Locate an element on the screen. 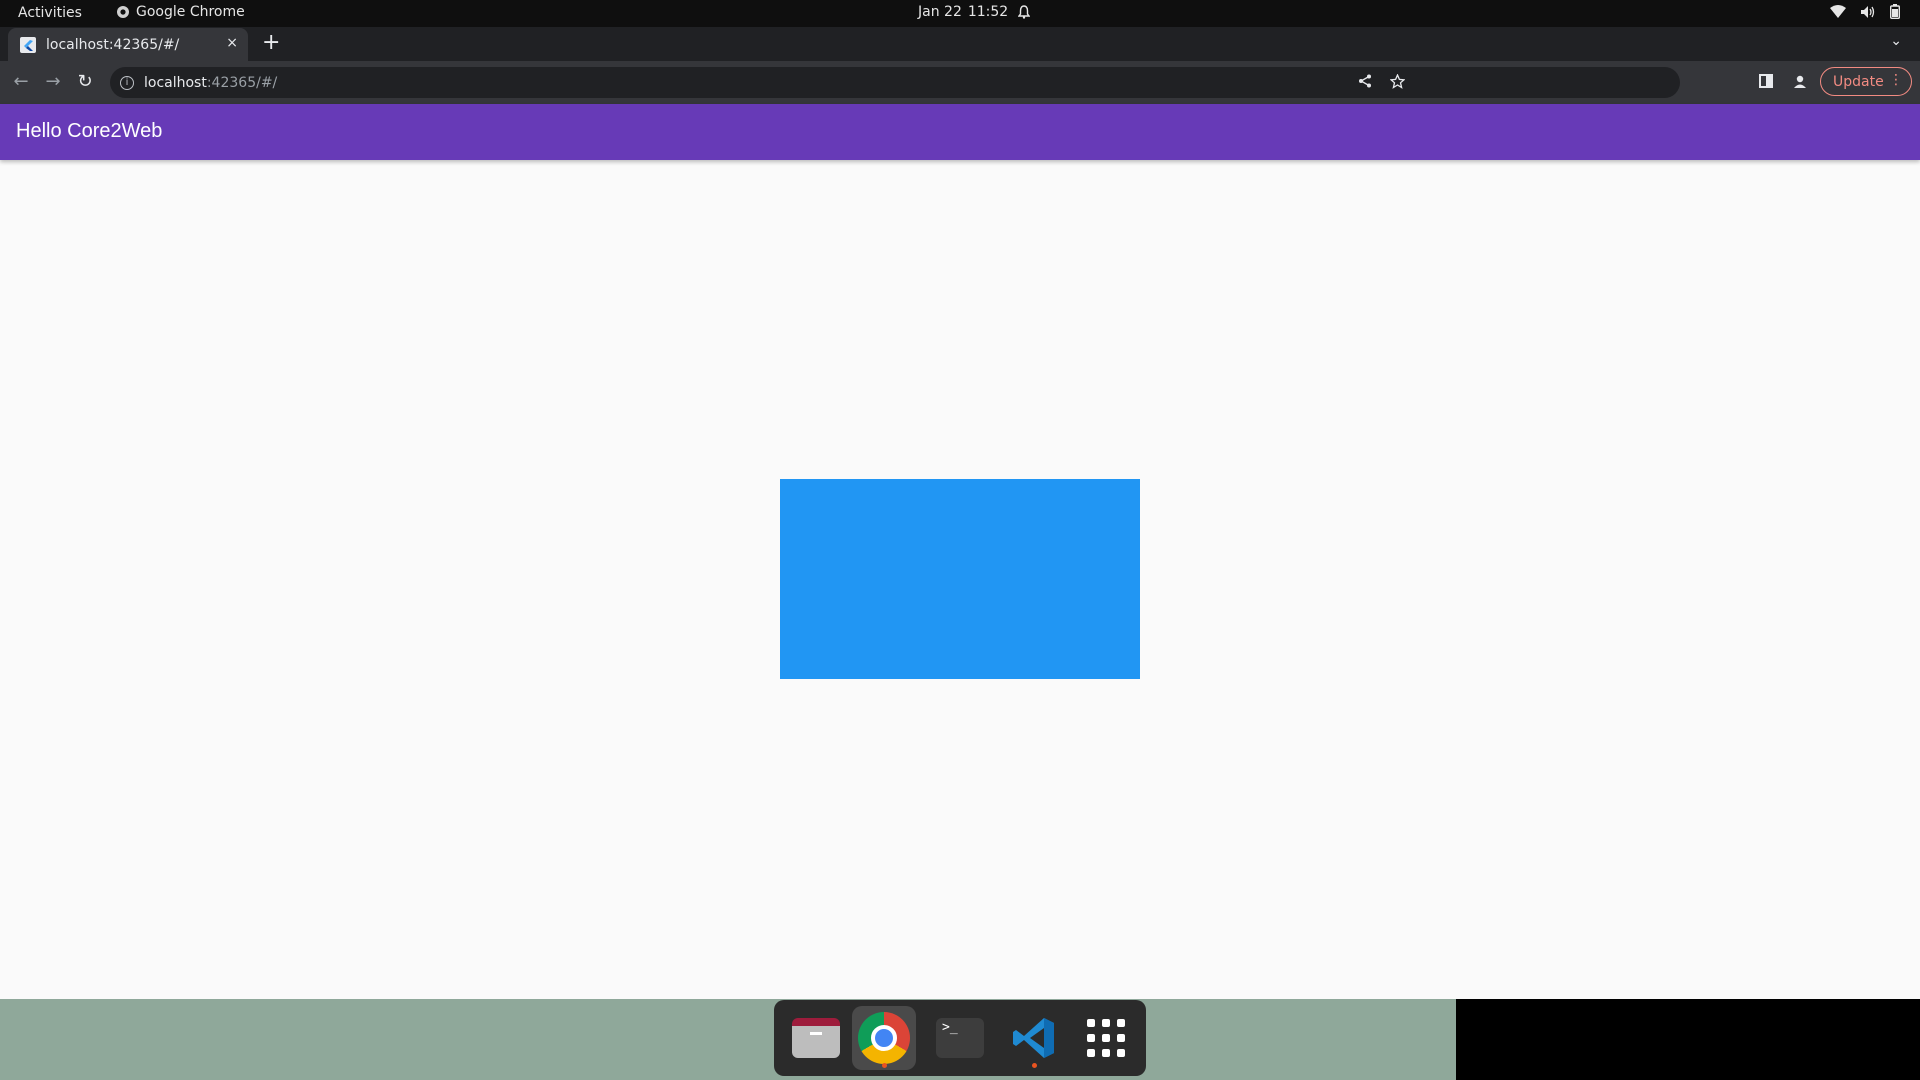 This screenshot has width=1920, height=1080. dock-show-apps is located at coordinates (1106, 1038).